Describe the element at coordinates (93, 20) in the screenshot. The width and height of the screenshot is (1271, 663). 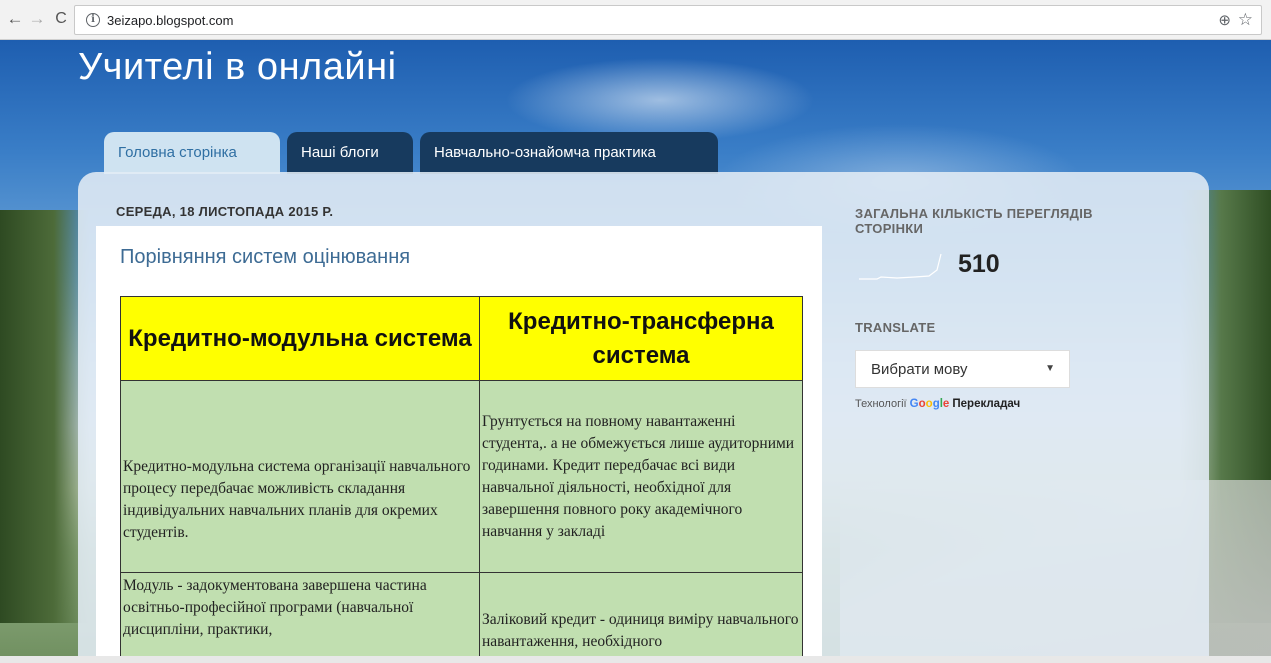
I see `info-icon: i` at that location.